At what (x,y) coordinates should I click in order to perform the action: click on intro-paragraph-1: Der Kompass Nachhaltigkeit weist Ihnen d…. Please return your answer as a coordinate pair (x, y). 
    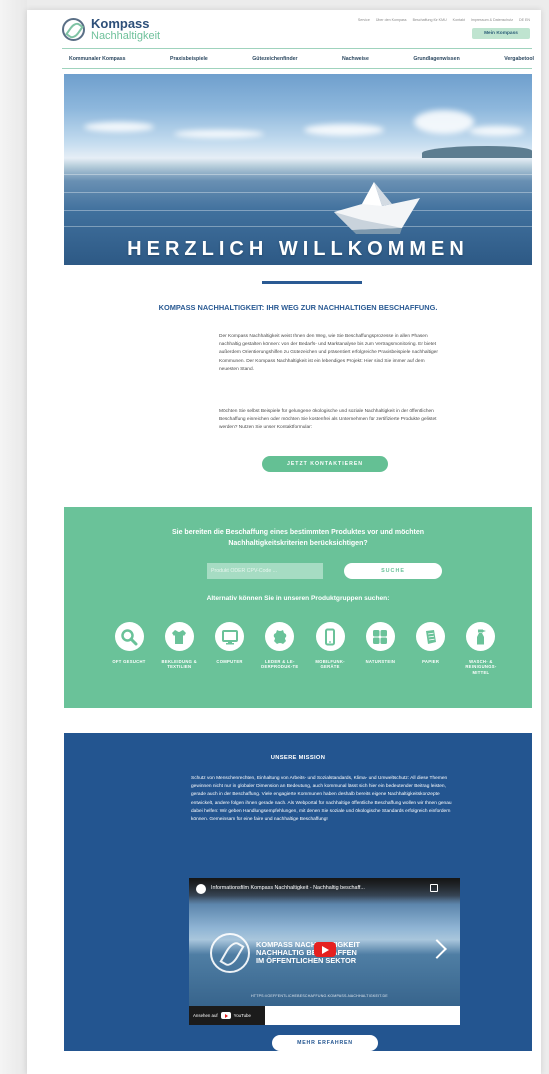
    Looking at the image, I should click on (328, 353).